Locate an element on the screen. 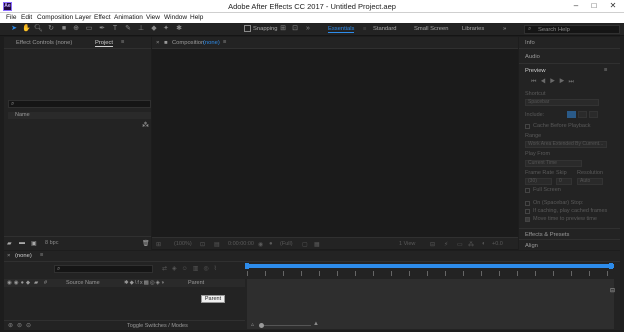 This screenshot has width=624, height=332. work-area-start-handle is located at coordinates (247, 266).